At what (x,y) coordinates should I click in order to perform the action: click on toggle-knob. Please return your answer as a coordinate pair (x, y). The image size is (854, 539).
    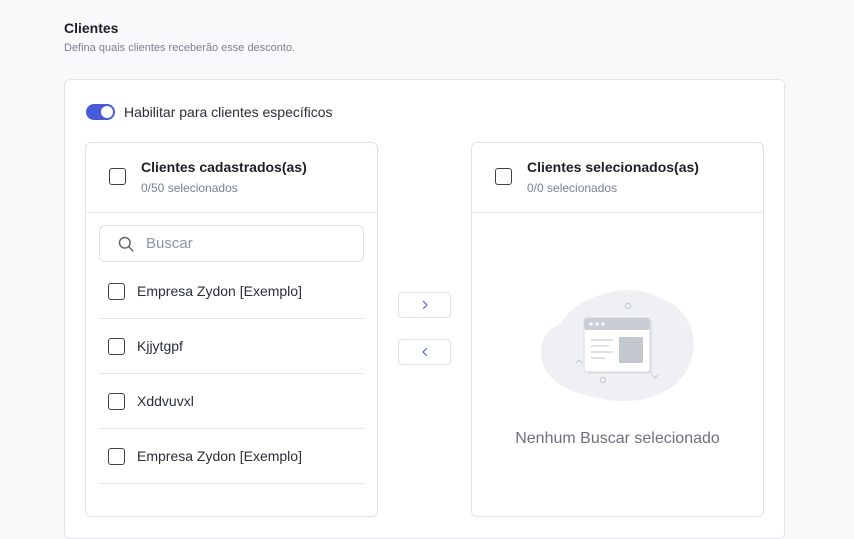
    Looking at the image, I should click on (107, 112).